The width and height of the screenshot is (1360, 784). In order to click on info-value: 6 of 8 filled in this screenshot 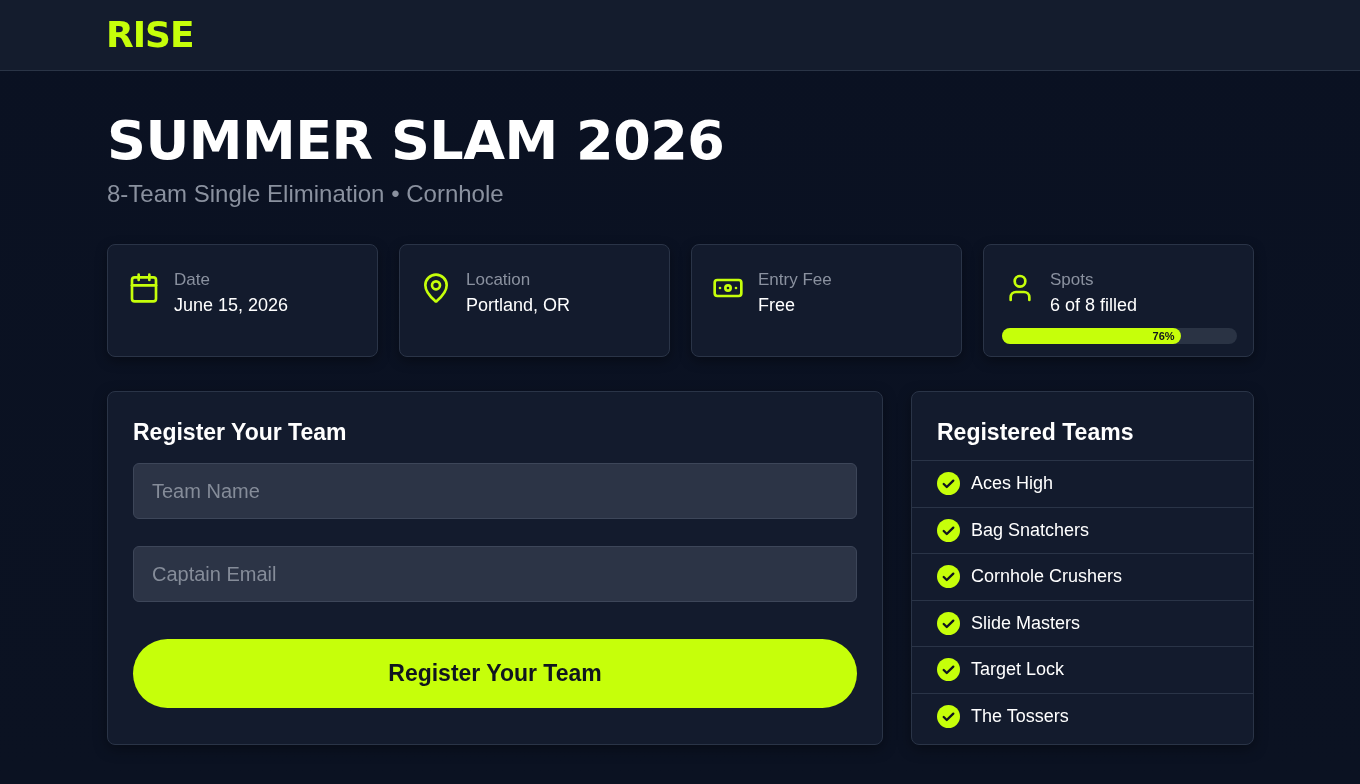, I will do `click(1094, 305)`.